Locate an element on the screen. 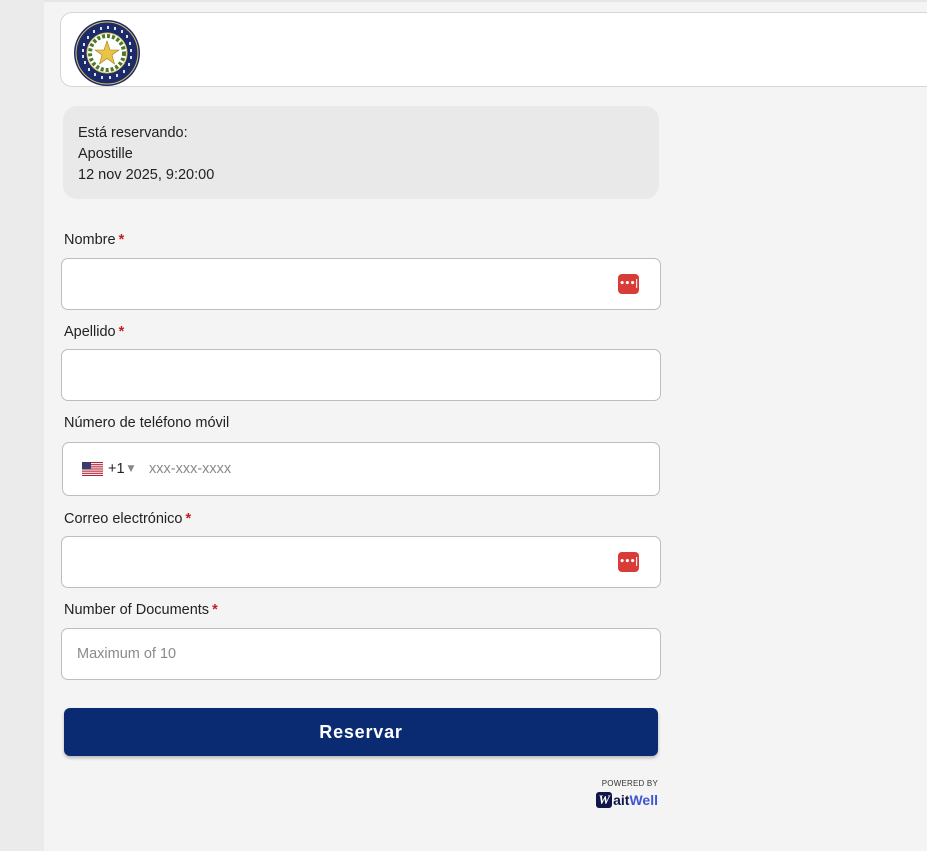 The width and height of the screenshot is (927, 851). chevron-down-icon: ▼ is located at coordinates (131, 469).